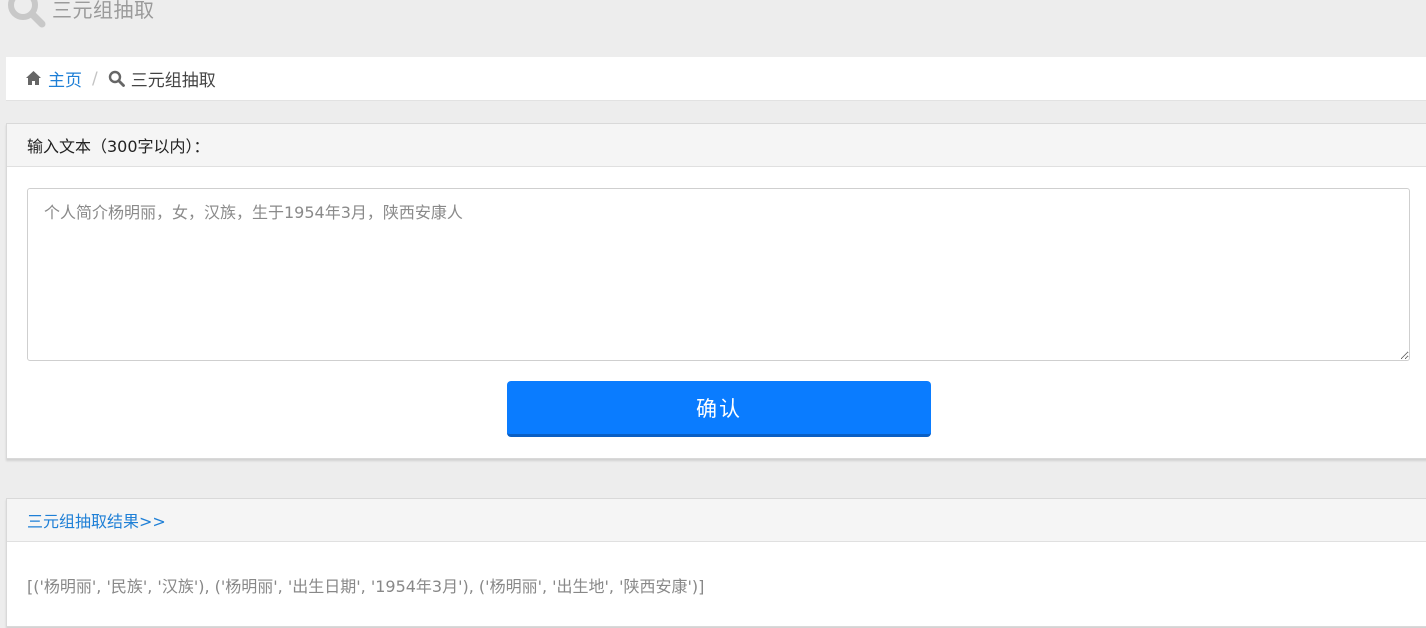 This screenshot has width=1426, height=628. Describe the element at coordinates (65, 78) in the screenshot. I see `breadcrumb-home-link: 主页` at that location.